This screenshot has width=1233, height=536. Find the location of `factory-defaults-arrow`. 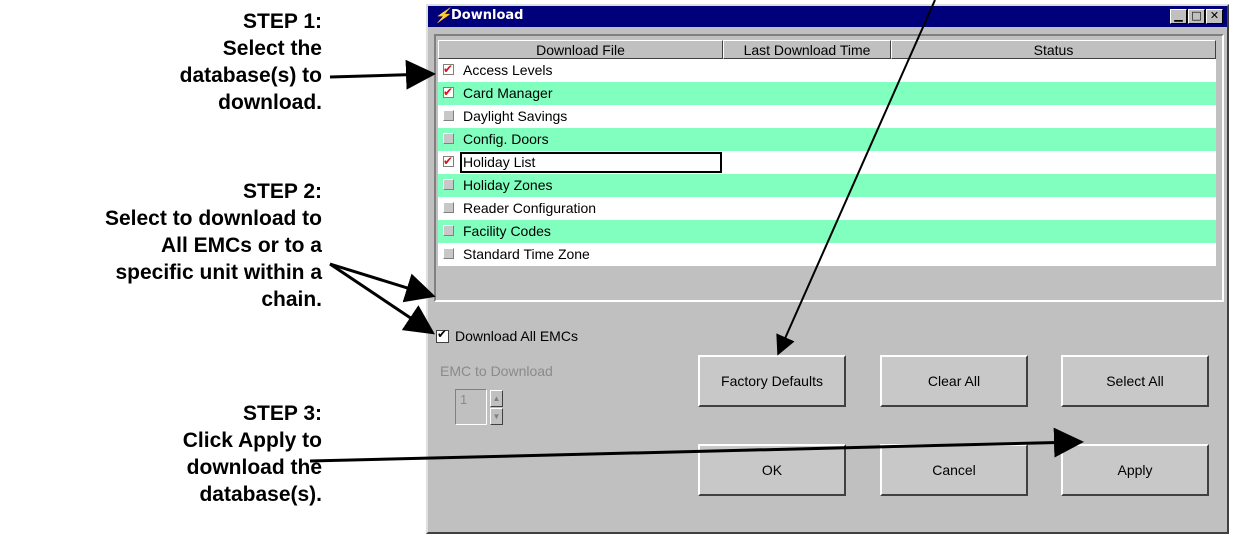

factory-defaults-arrow is located at coordinates (856, 178).